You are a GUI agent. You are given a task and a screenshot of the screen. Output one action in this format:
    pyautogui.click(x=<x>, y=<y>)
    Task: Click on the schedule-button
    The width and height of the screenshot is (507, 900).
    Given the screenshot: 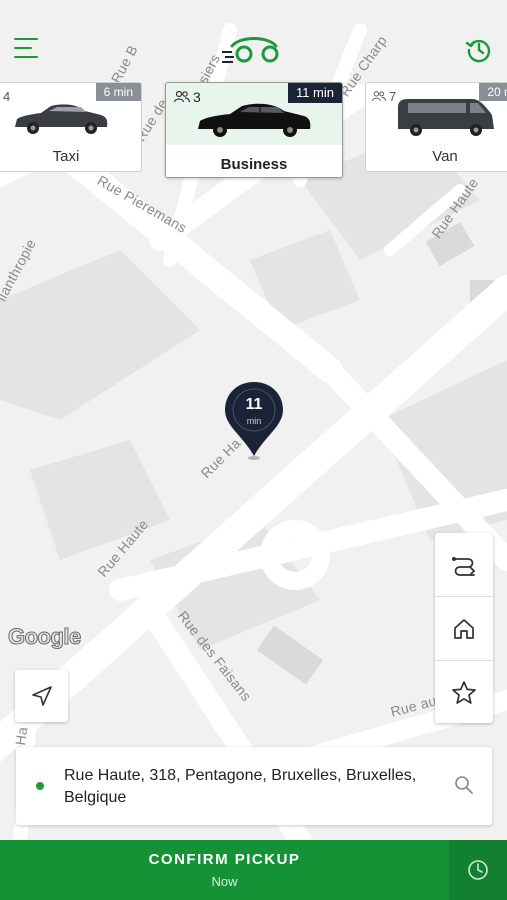 What is the action you would take?
    pyautogui.click(x=478, y=870)
    